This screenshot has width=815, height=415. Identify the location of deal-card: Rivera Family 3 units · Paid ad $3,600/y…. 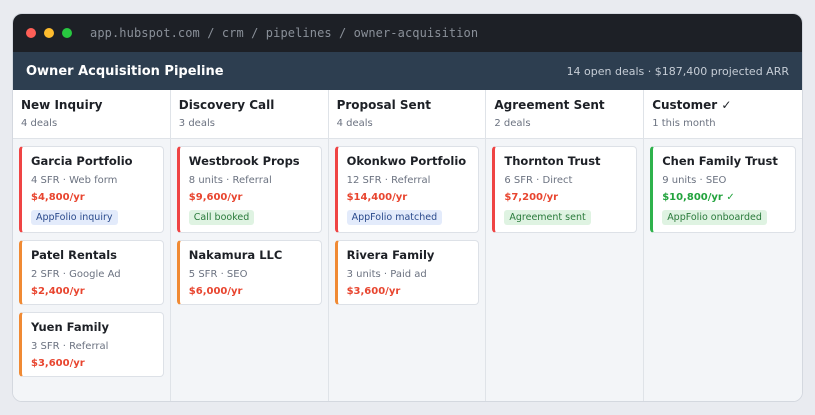
(407, 272).